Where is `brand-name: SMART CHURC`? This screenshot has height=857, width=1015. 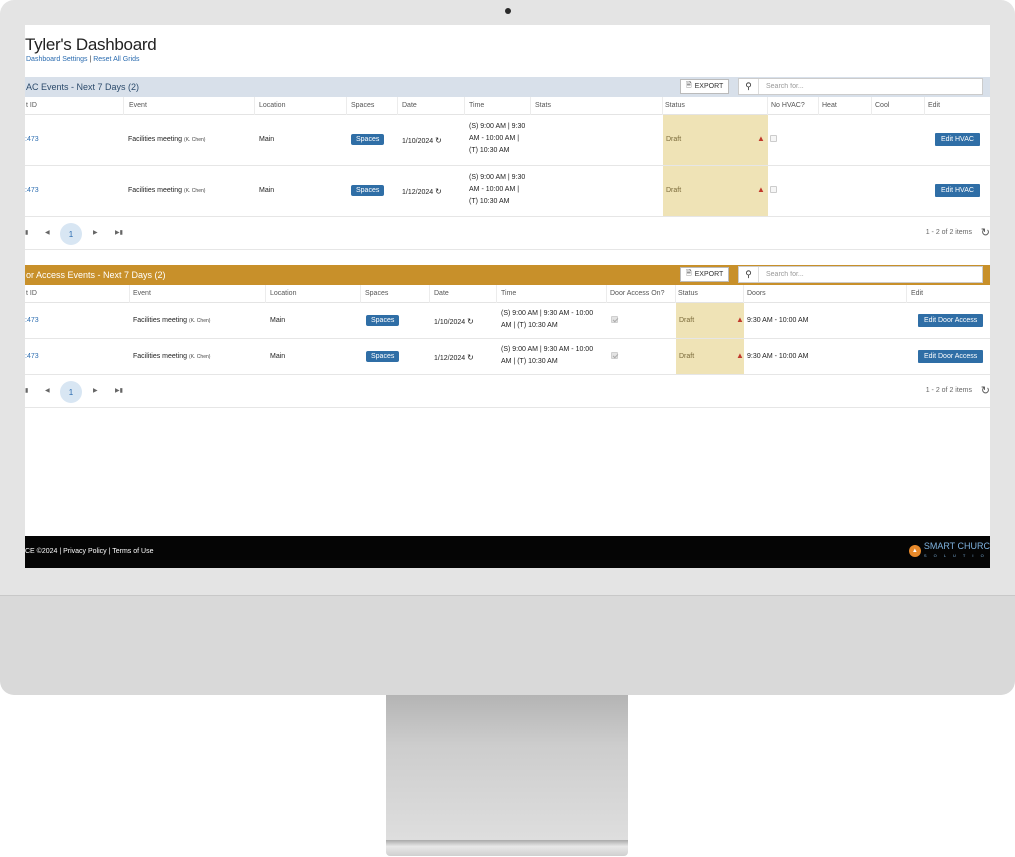
brand-name: SMART CHURC is located at coordinates (956, 546).